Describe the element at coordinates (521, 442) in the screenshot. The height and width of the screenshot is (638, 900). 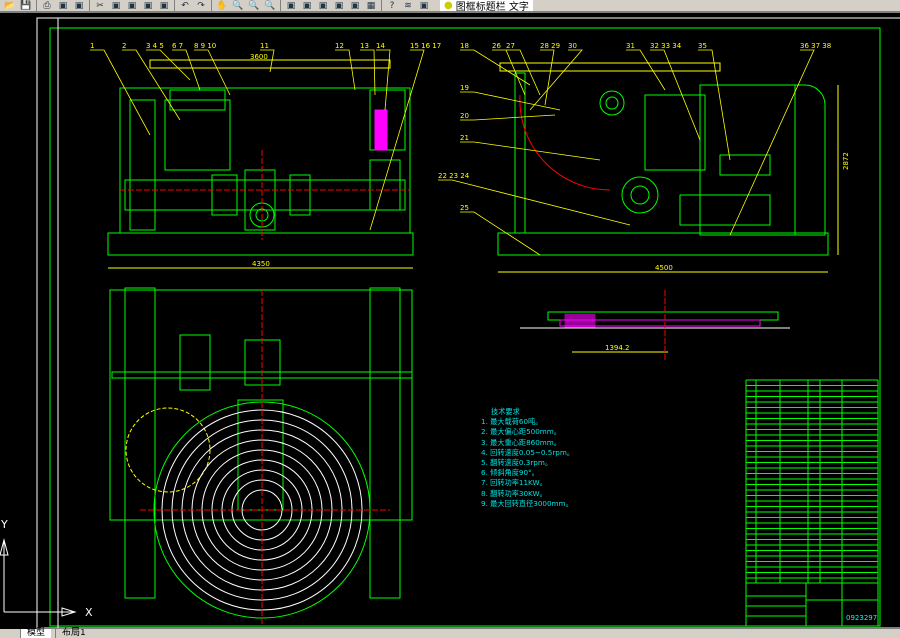
I see `tech-requirement-item: 3. 最大重心距860mm。` at that location.